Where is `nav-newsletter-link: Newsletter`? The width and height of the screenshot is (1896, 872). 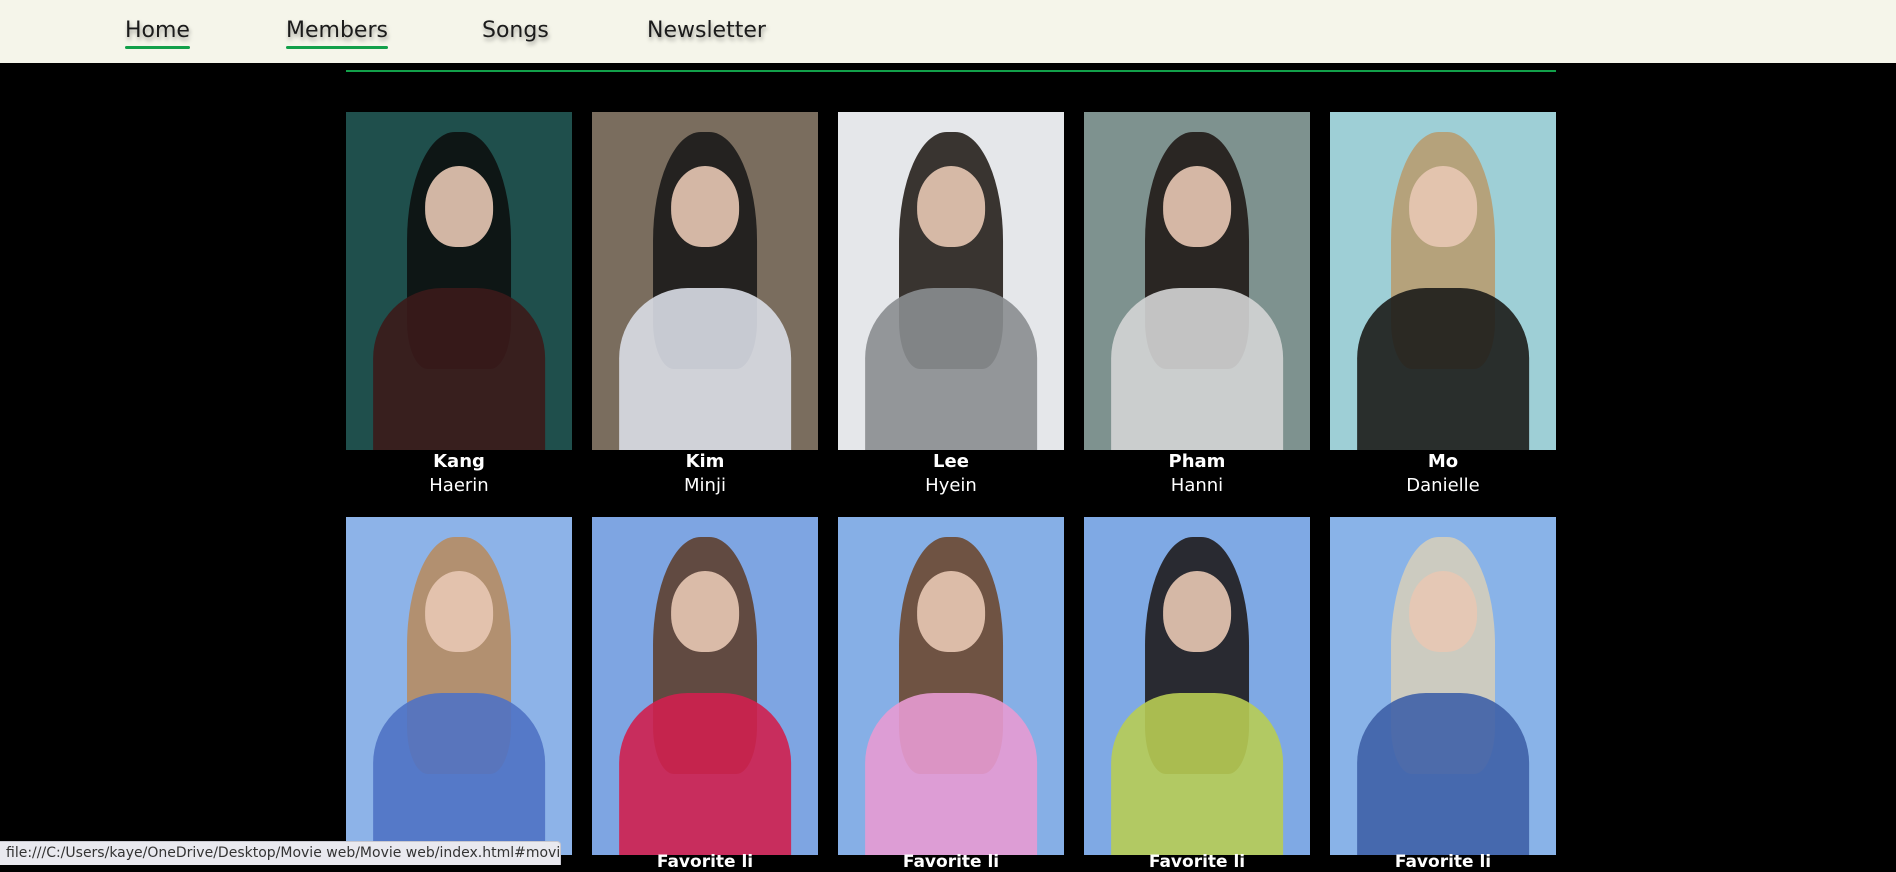
nav-newsletter-link: Newsletter is located at coordinates (706, 30).